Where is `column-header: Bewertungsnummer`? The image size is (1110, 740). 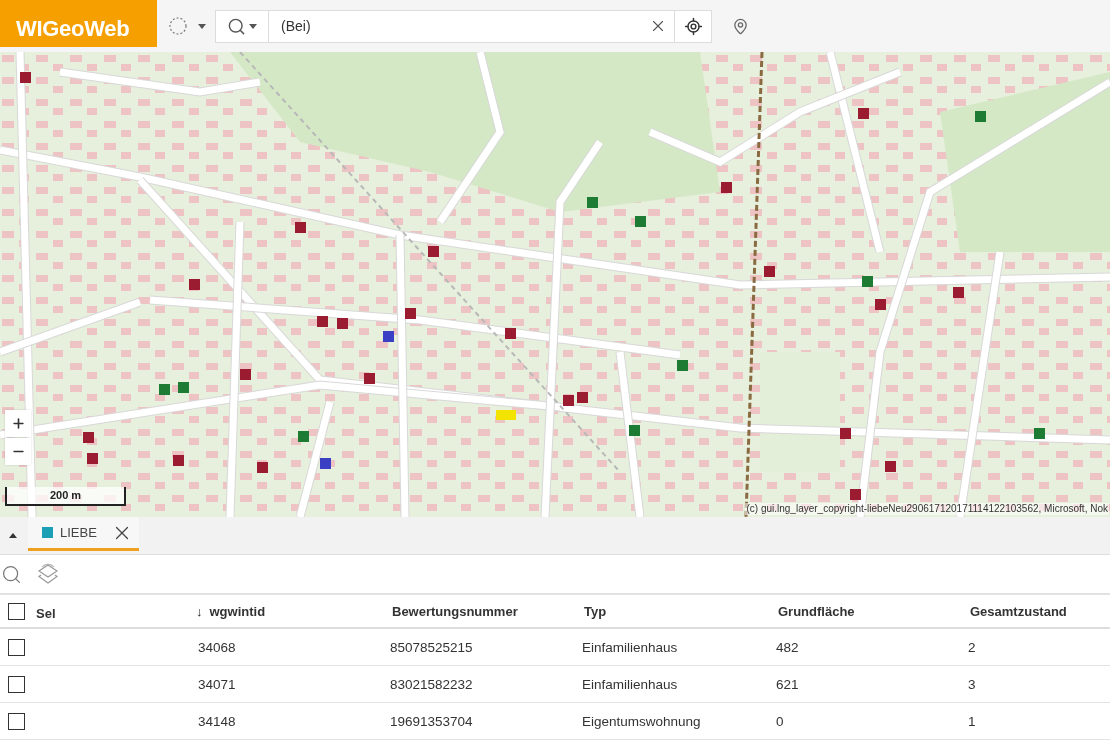
column-header: Bewertungsnummer is located at coordinates (455, 611).